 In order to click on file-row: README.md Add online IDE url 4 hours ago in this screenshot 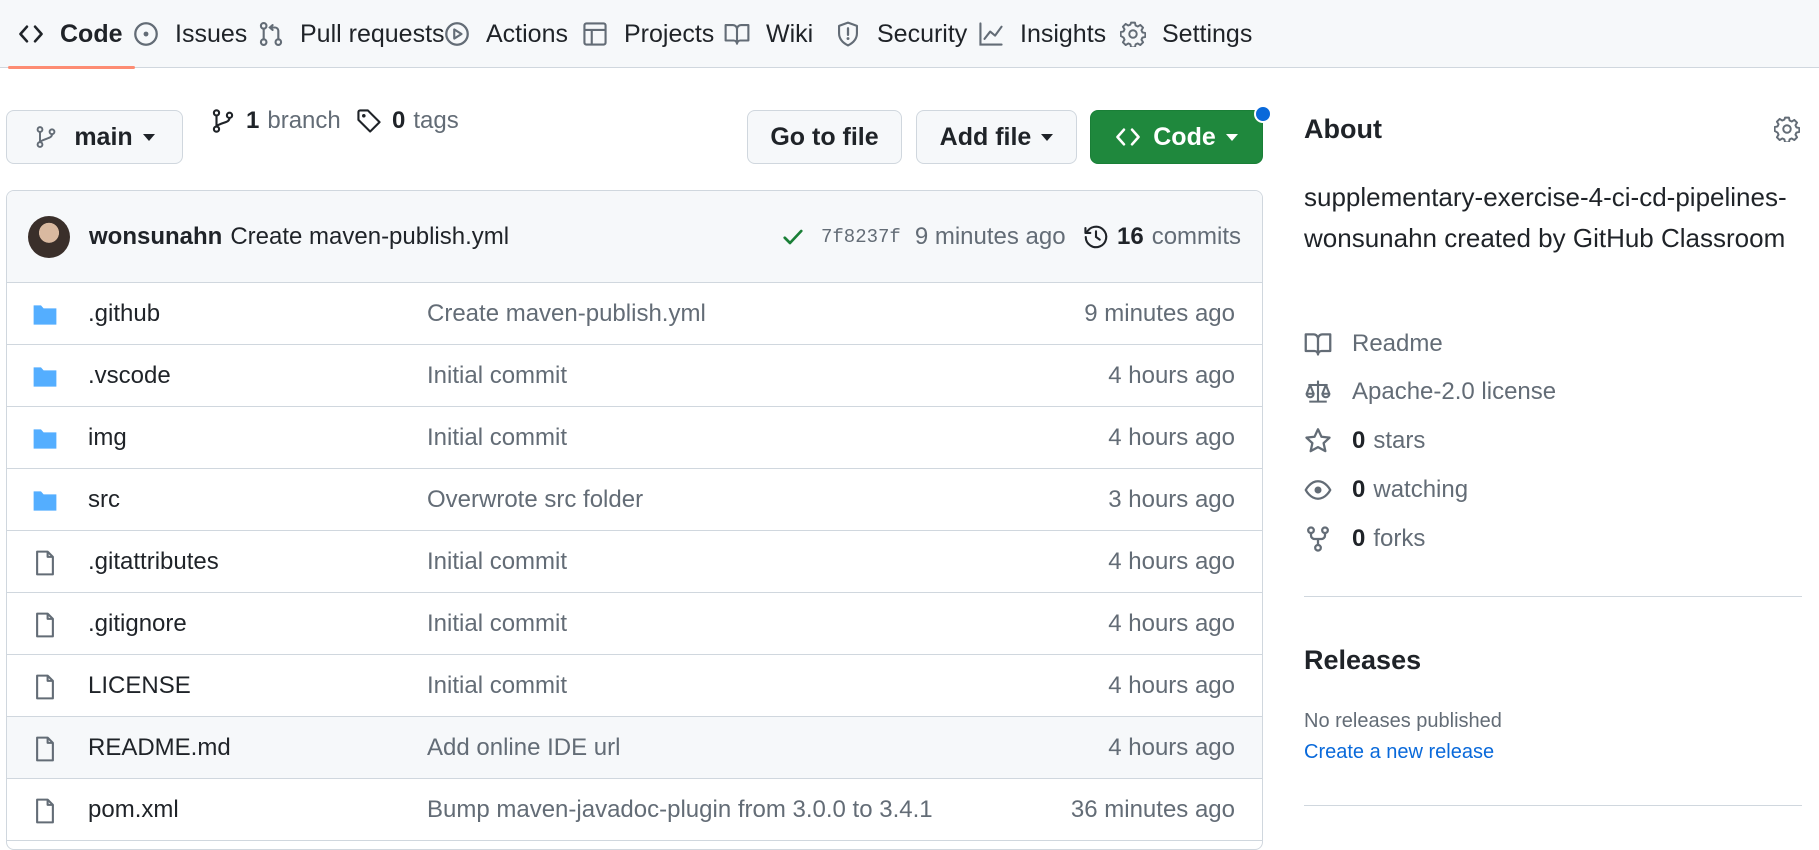, I will do `click(634, 748)`.